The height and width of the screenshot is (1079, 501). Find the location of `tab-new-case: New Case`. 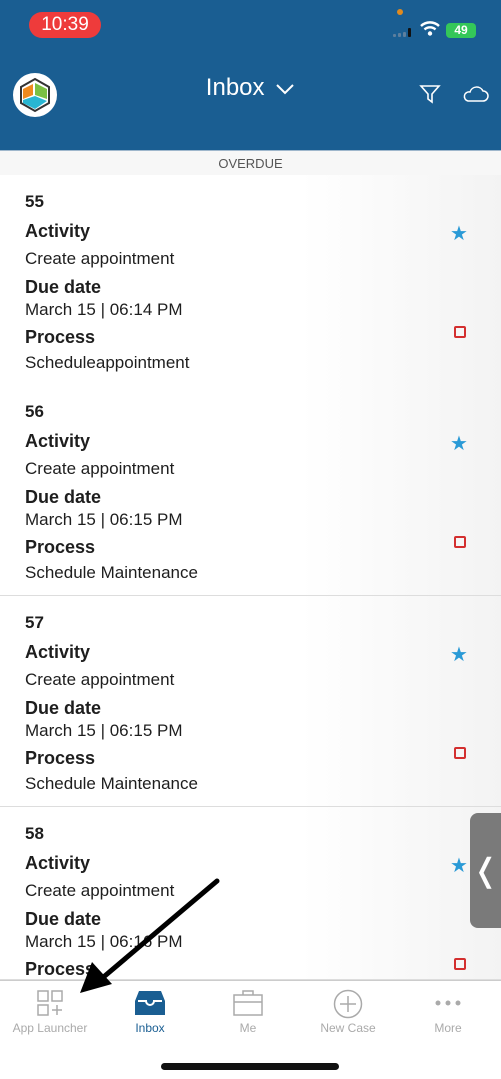

tab-new-case: New Case is located at coordinates (348, 1008).